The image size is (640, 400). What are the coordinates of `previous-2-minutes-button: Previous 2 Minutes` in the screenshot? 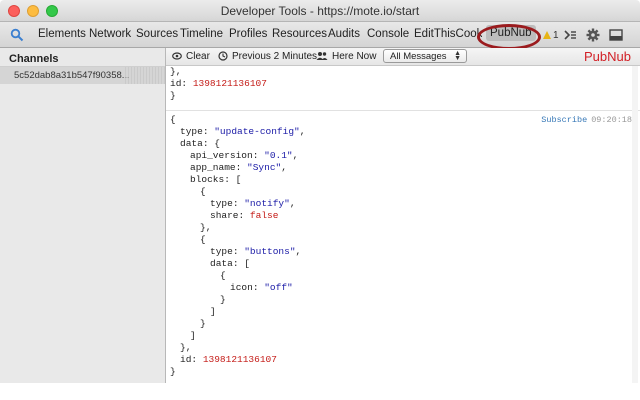 It's located at (267, 56).